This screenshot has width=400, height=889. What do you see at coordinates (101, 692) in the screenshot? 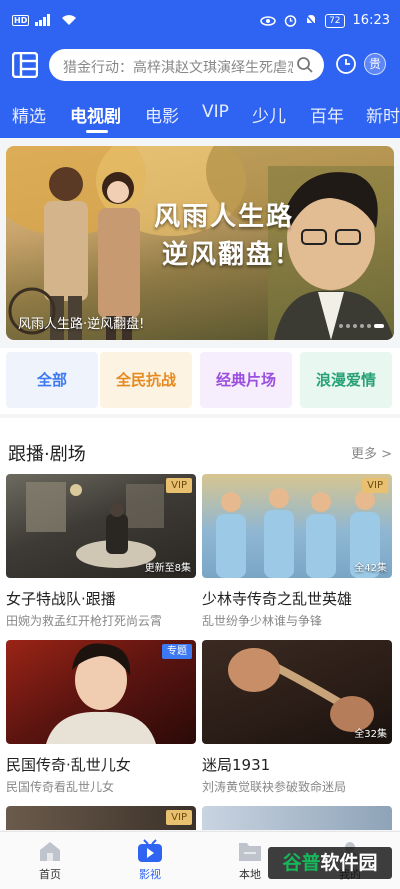
I see `drama-poster: 专题` at bounding box center [101, 692].